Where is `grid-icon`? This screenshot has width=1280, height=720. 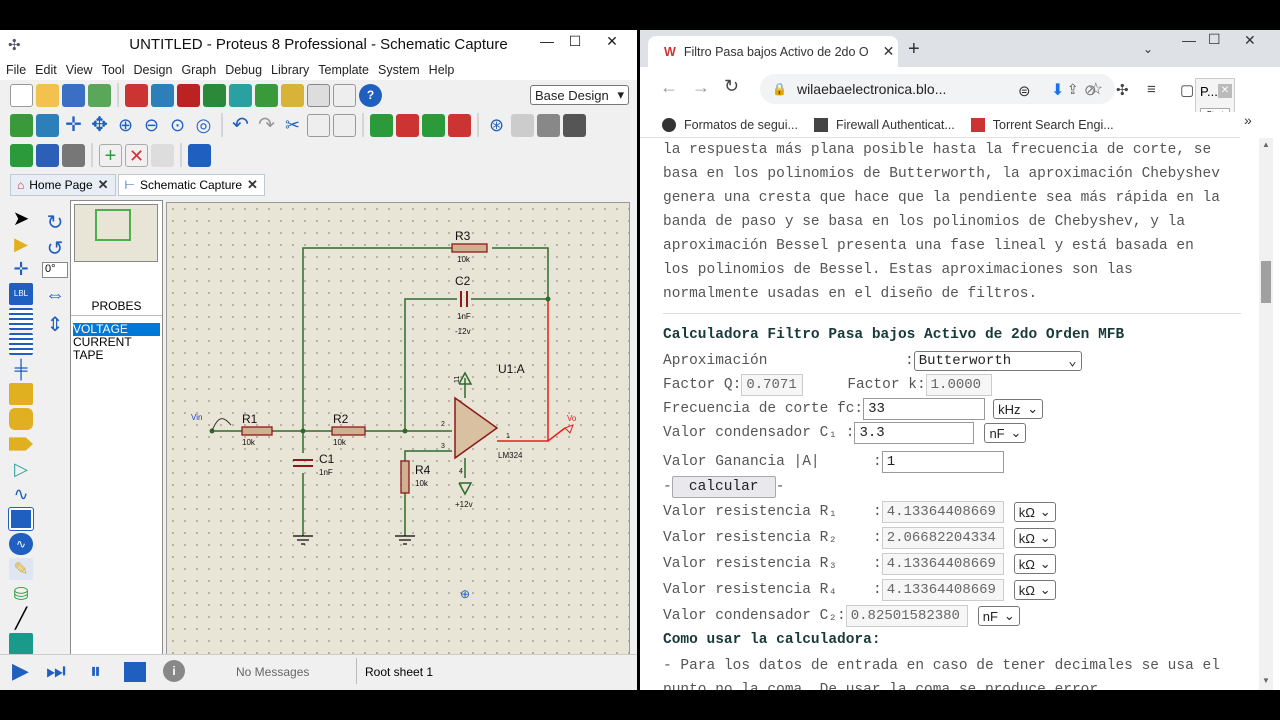
grid-icon is located at coordinates (47, 125).